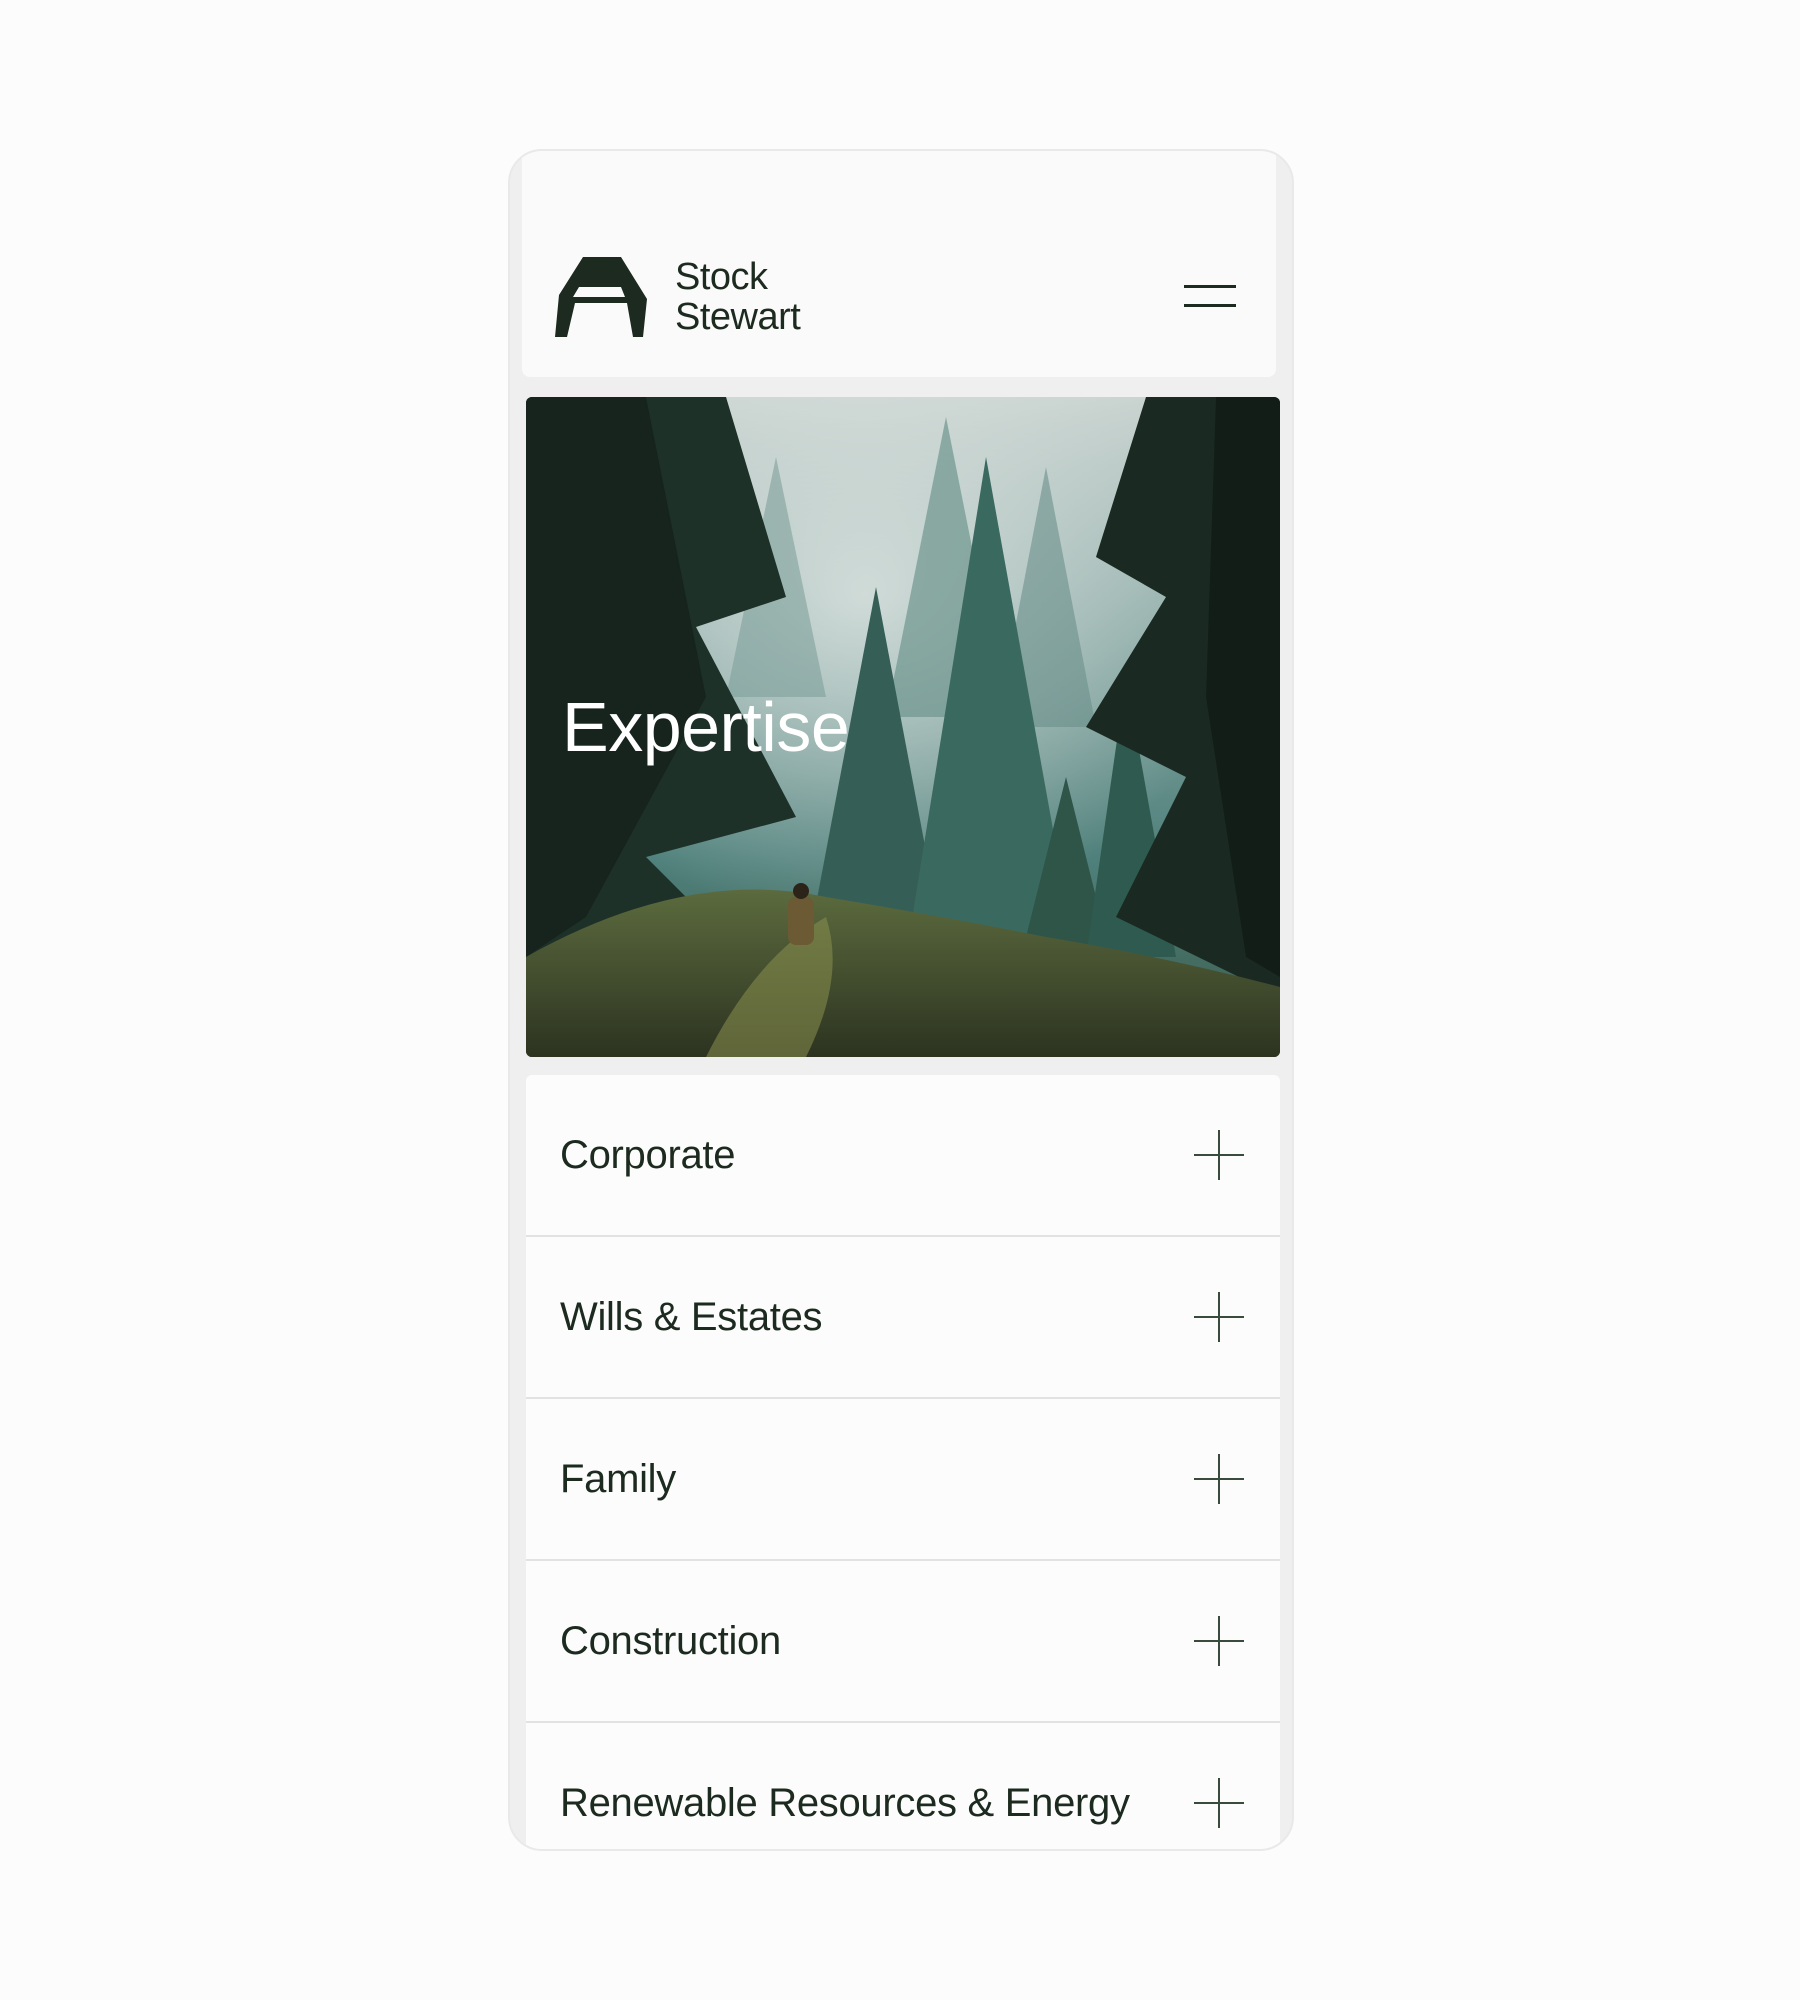  I want to click on accordion-item-corporate: Corporate, so click(903, 1156).